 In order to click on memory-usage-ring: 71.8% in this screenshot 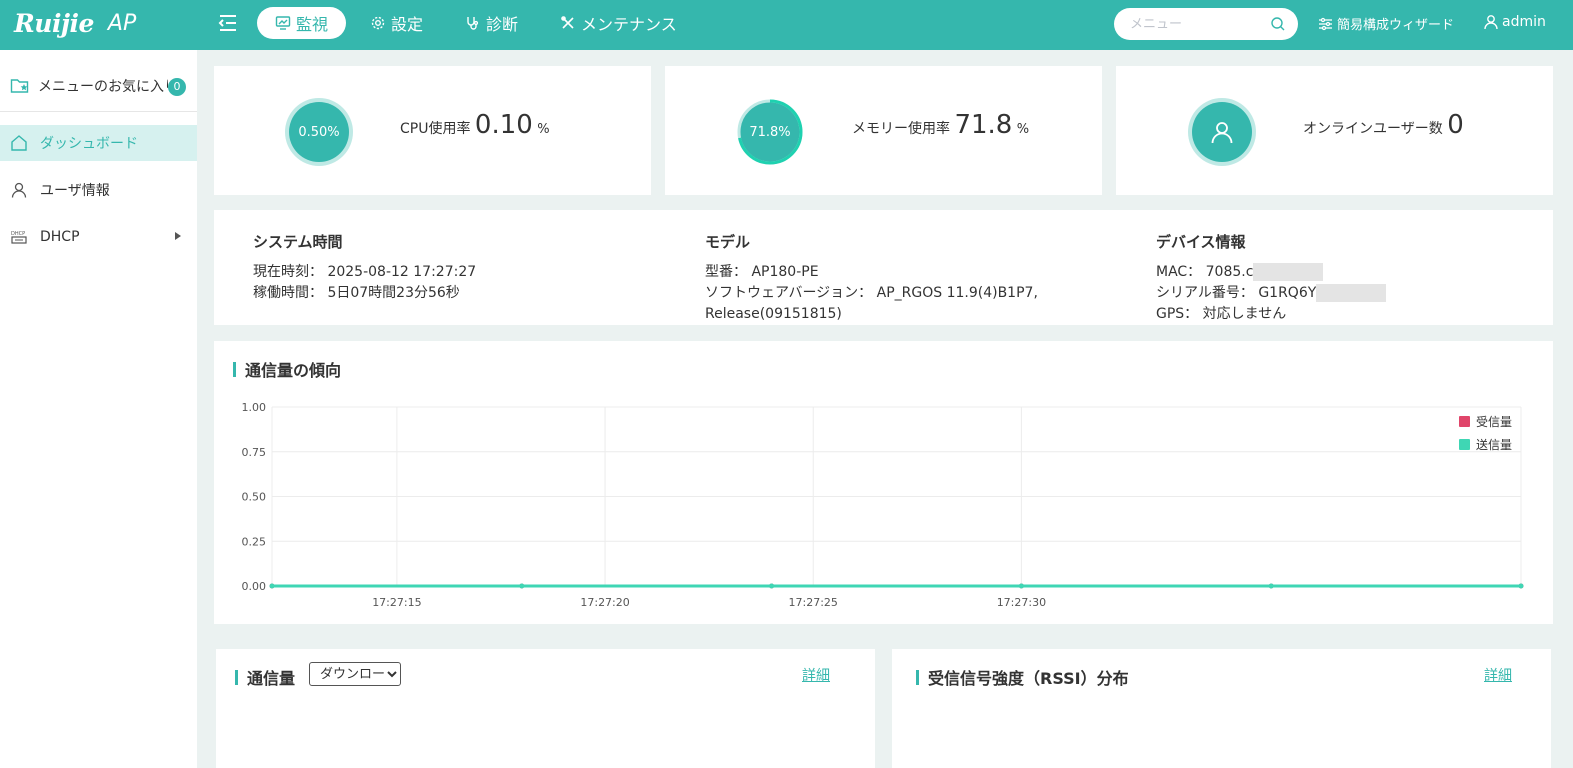, I will do `click(770, 132)`.